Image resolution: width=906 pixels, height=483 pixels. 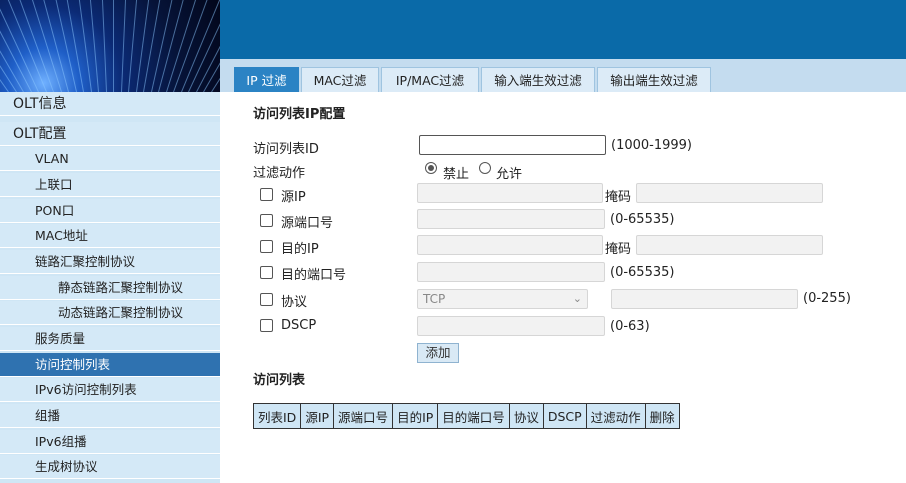 What do you see at coordinates (279, 380) in the screenshot?
I see `list-title: 访问列表` at bounding box center [279, 380].